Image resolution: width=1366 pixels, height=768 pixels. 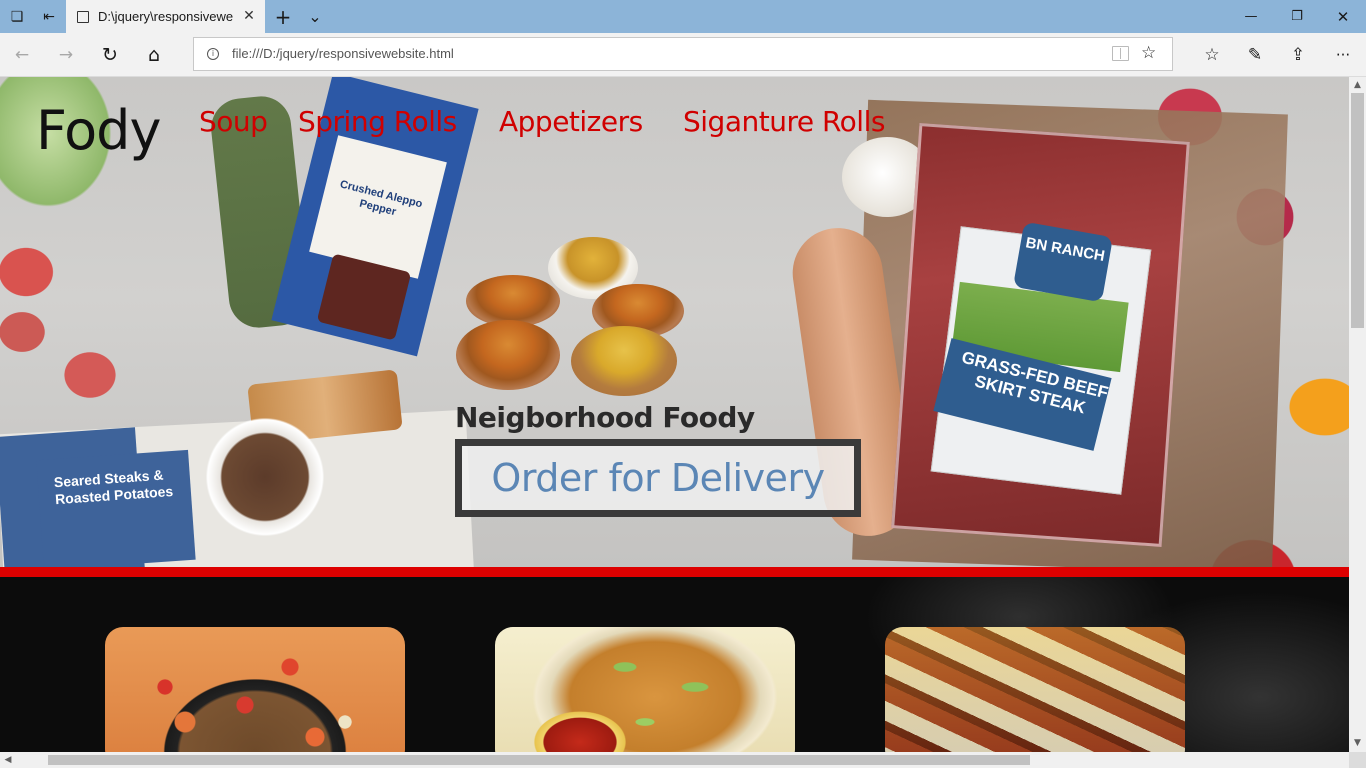 I want to click on browser-title-bar: ❏ ⇤ D:\jquery\responsivewe ✕ + ⌄ — ❐ ✕, so click(x=683, y=16).